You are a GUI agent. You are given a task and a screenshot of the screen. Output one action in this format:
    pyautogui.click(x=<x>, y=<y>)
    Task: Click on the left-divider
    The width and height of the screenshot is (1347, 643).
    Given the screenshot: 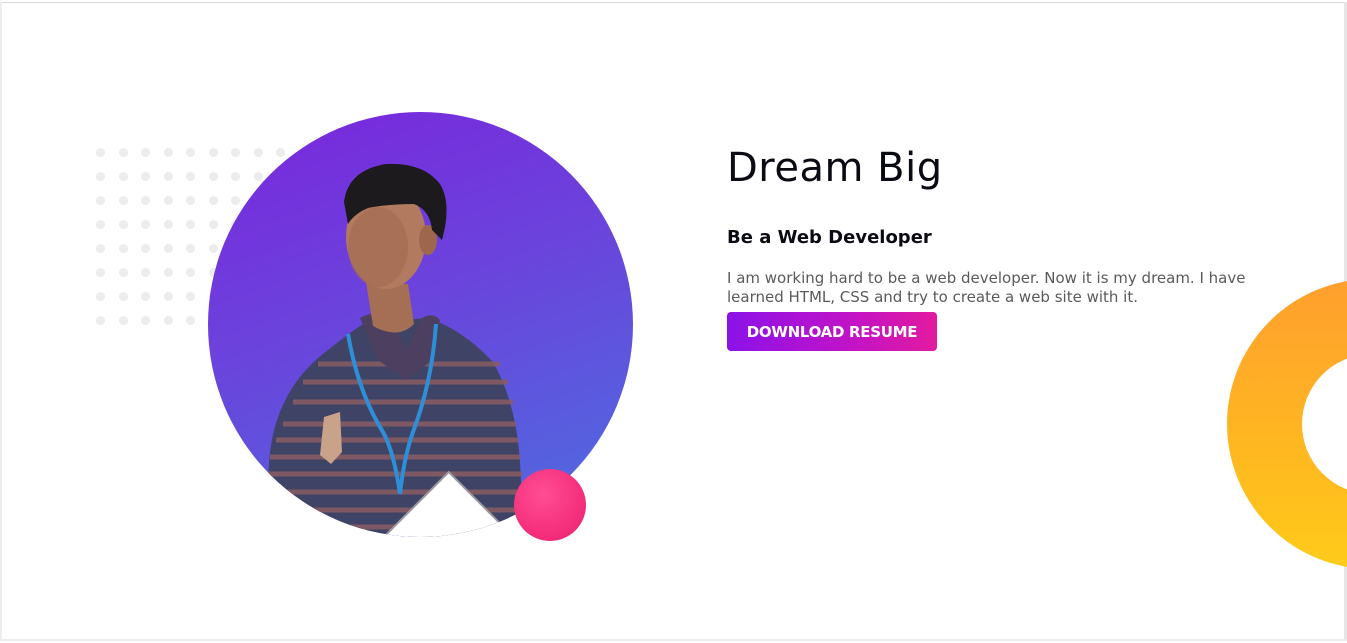 What is the action you would take?
    pyautogui.click(x=1, y=320)
    